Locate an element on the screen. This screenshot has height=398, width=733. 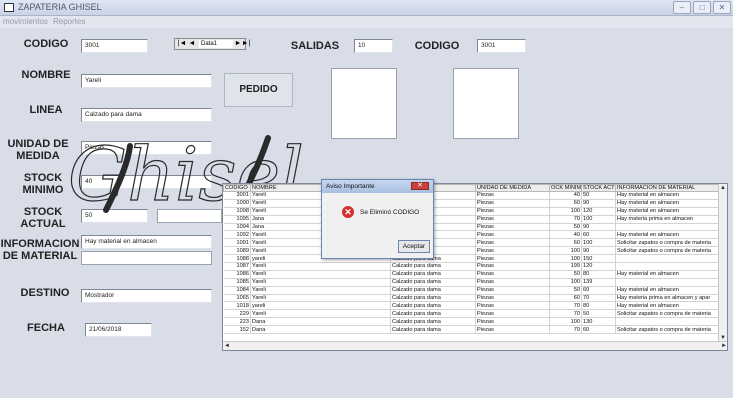
codigo-field: 3001 is located at coordinates (114, 46).